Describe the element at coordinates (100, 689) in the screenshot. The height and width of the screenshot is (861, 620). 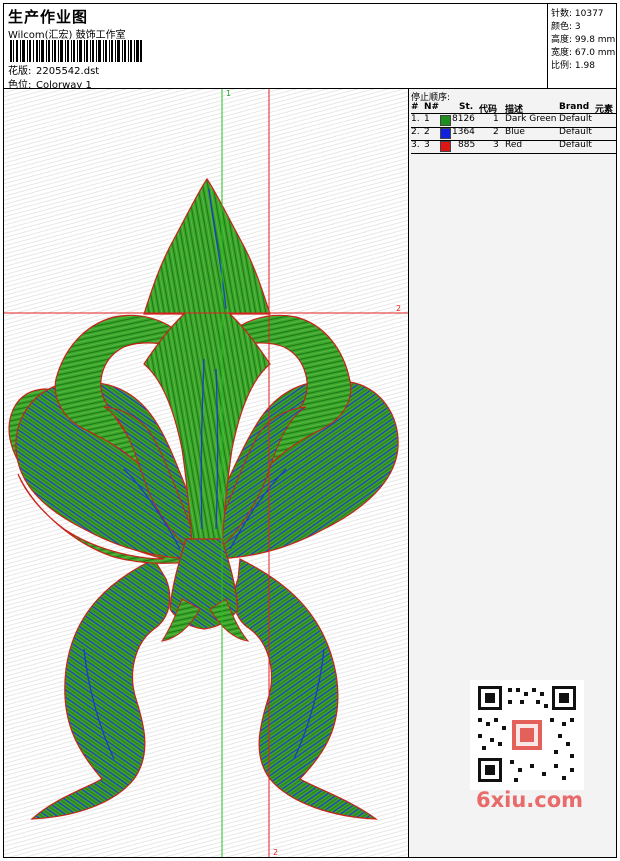
I see `lower-left-tendril` at that location.